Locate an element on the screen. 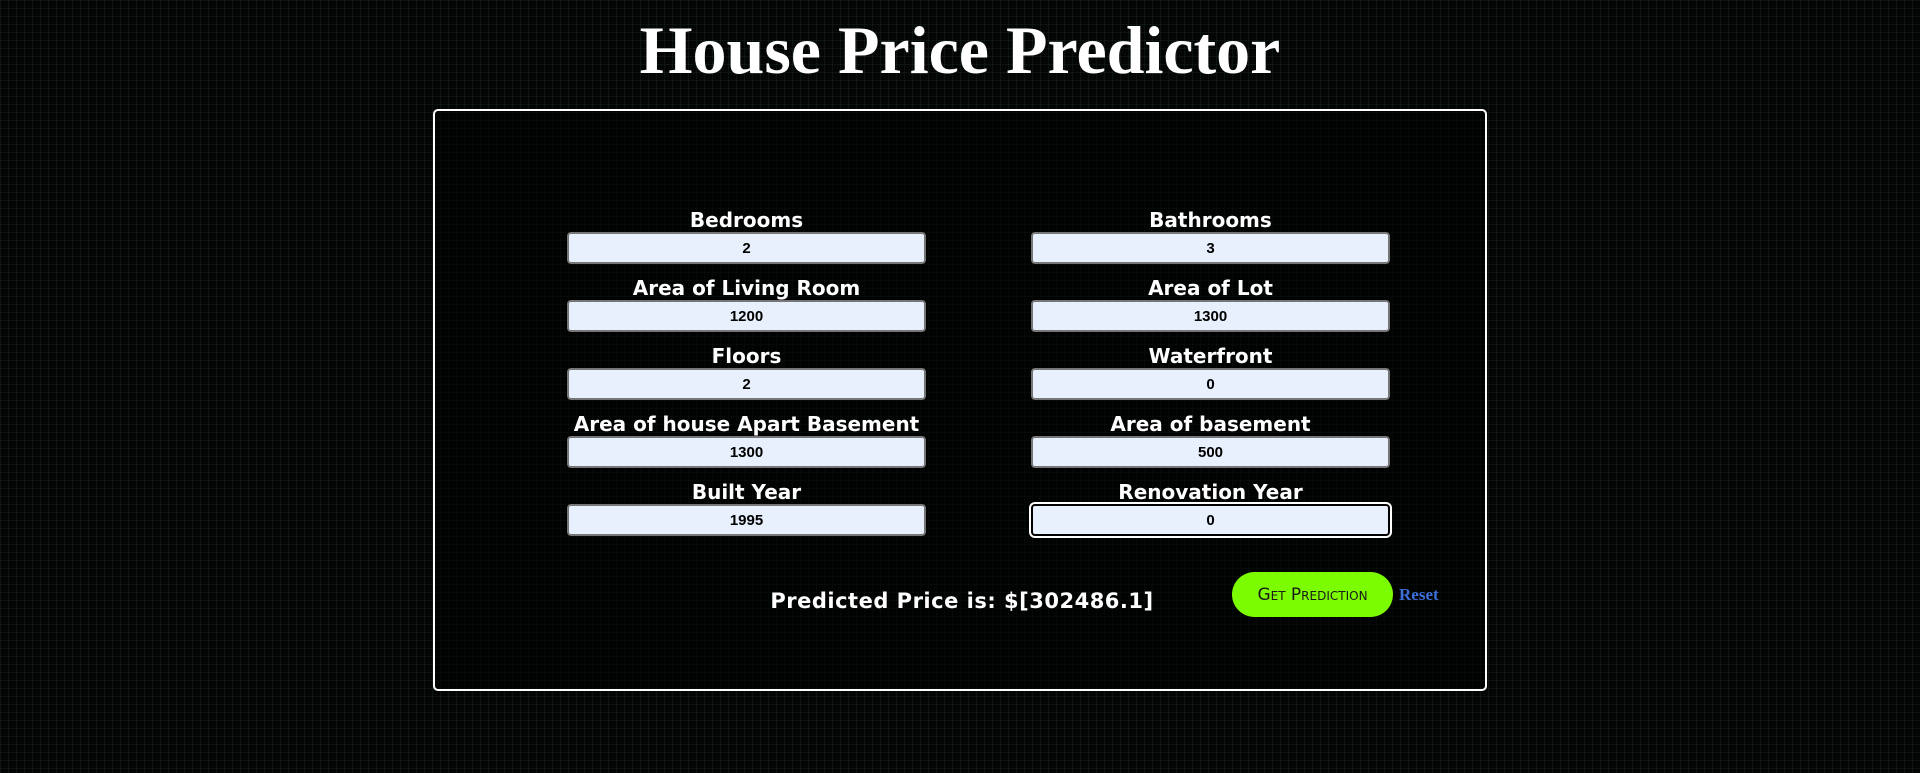 The image size is (1920, 773). field-living-area: Area of Living Room is located at coordinates (746, 304).